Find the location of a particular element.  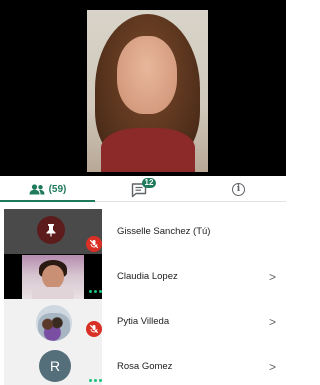

participant-video is located at coordinates (53, 277).